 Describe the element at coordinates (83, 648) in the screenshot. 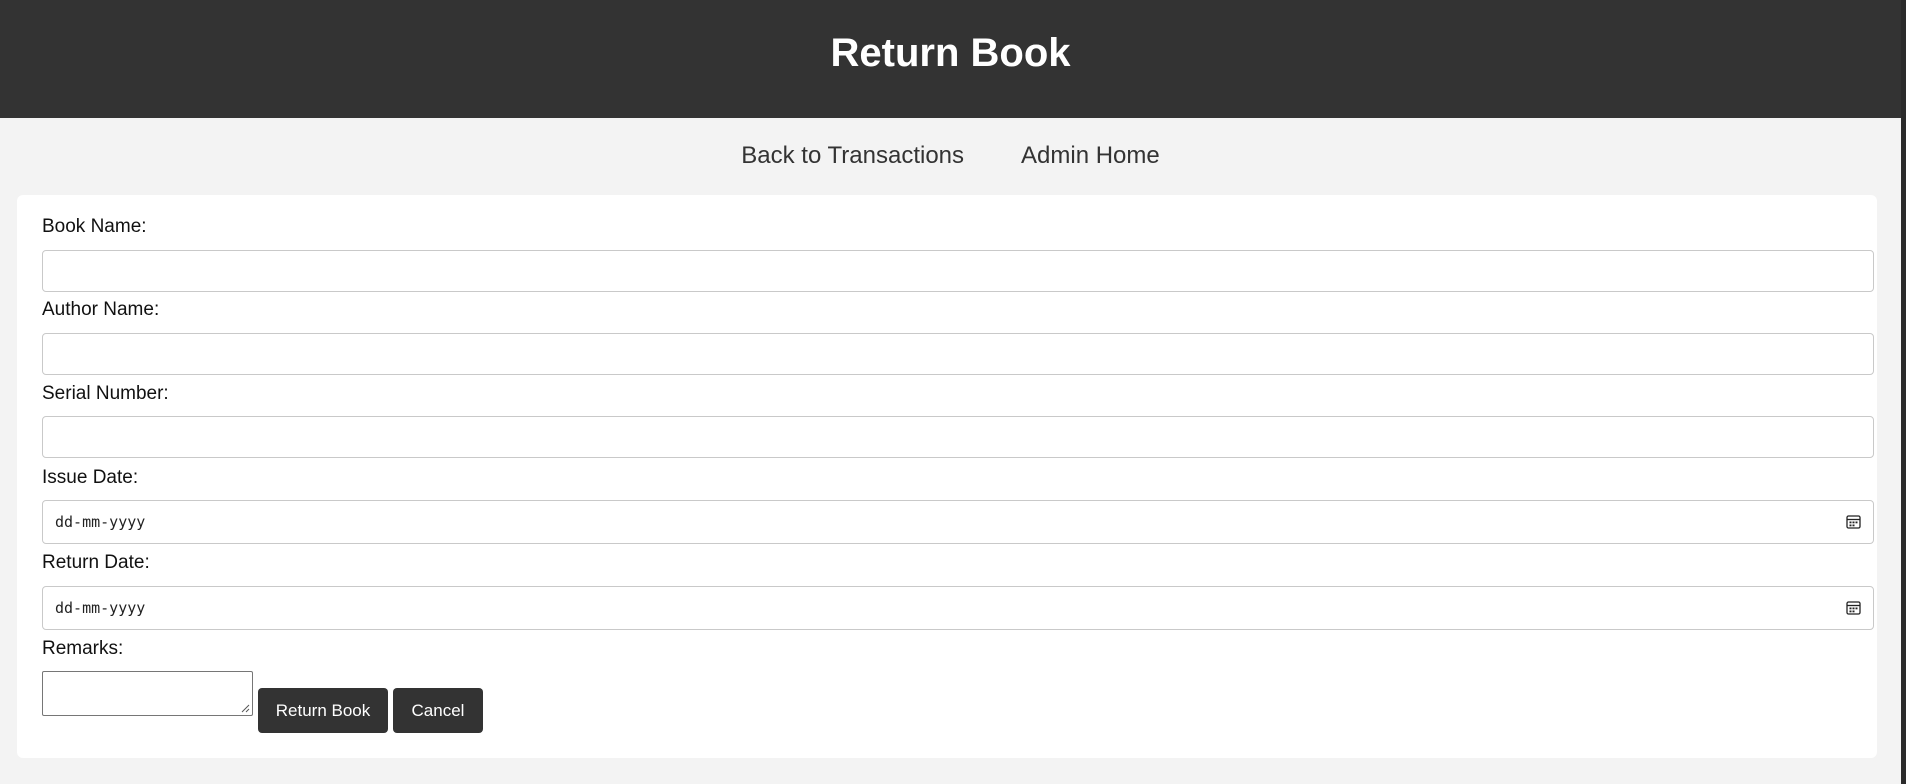

I see `remarks-label: Remarks:` at that location.